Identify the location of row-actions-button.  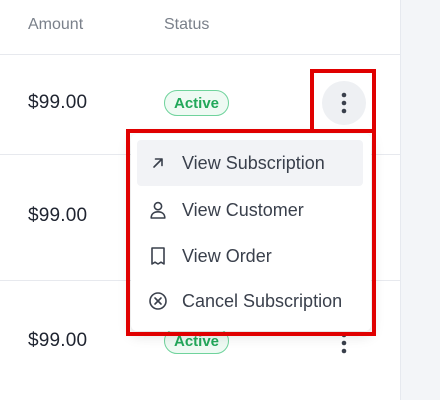
(344, 103).